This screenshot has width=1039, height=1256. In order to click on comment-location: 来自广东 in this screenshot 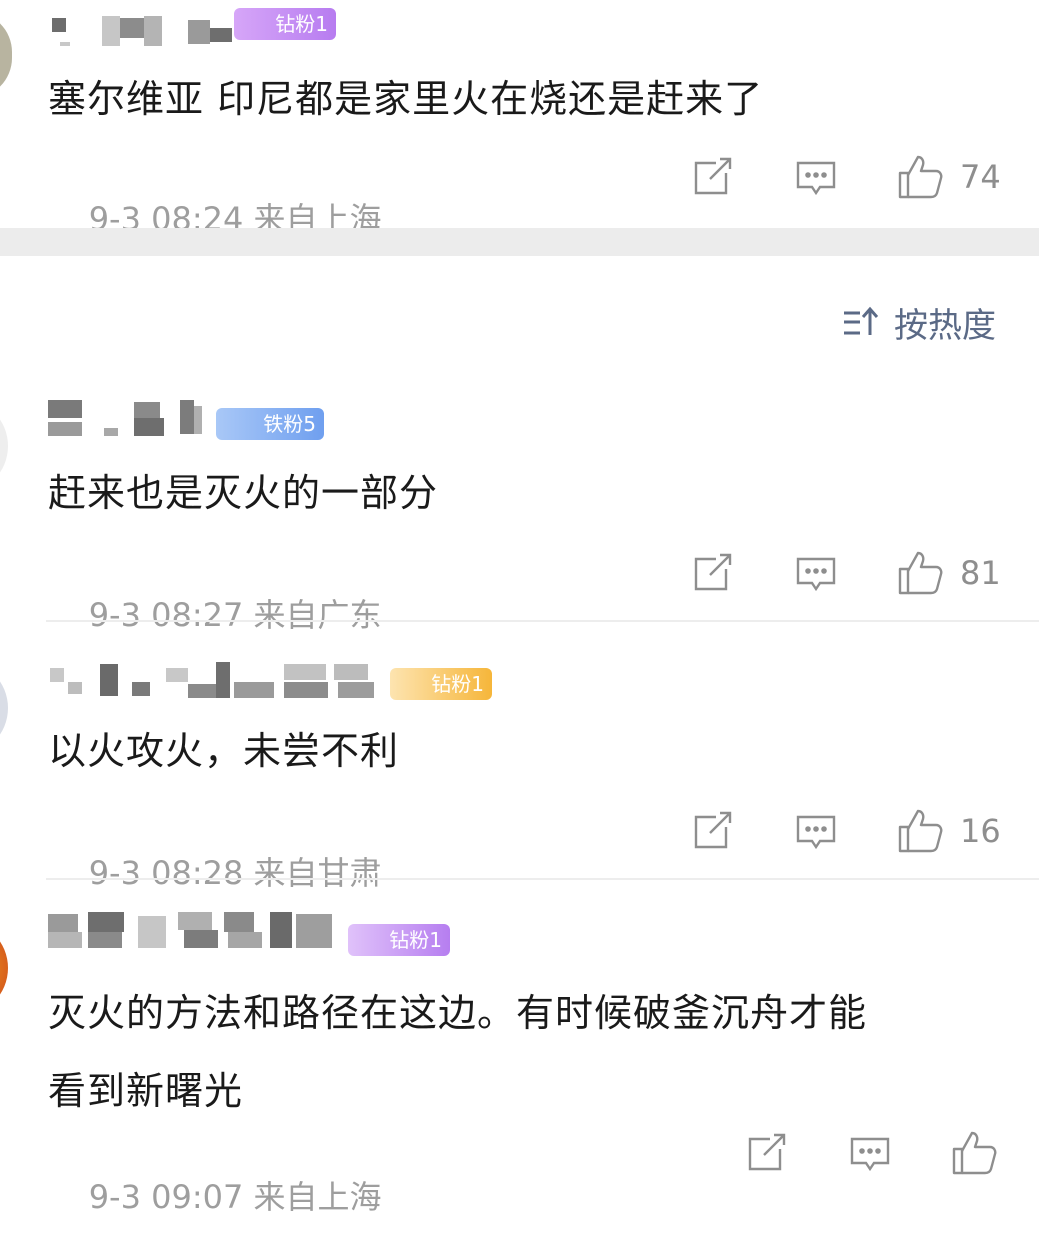, I will do `click(317, 615)`.